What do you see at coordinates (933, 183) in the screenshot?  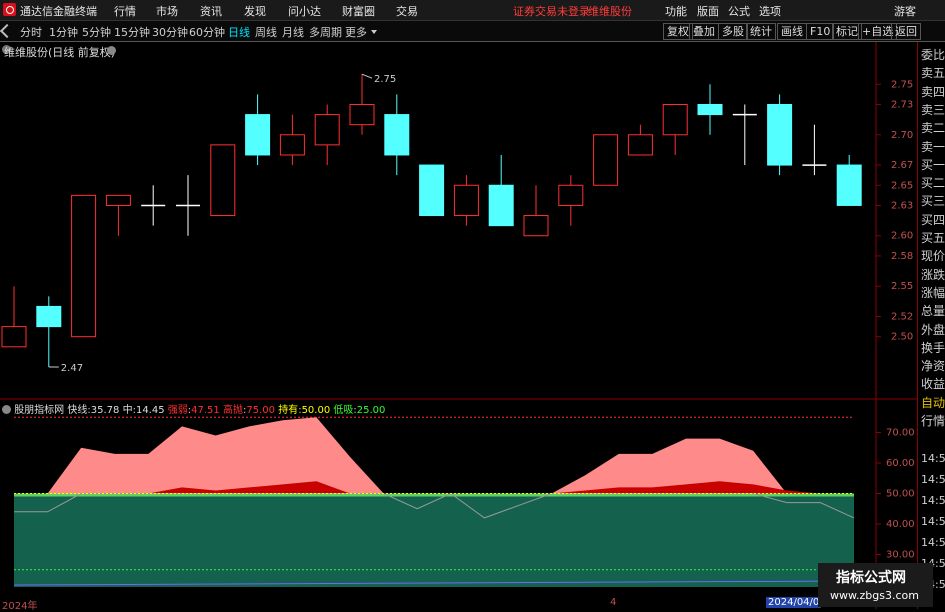 I see `quote-field-label: 买二` at bounding box center [933, 183].